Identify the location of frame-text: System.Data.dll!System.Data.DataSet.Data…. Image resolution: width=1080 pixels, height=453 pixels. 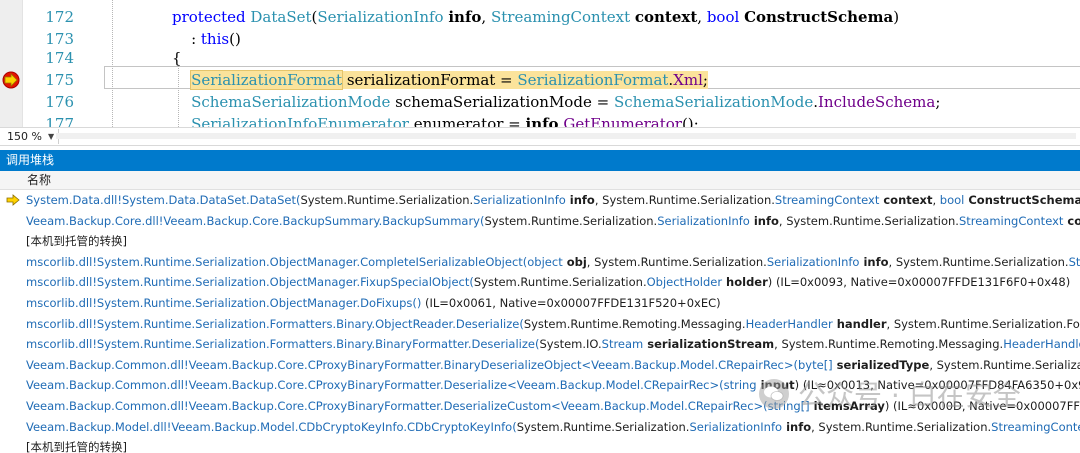
(553, 200).